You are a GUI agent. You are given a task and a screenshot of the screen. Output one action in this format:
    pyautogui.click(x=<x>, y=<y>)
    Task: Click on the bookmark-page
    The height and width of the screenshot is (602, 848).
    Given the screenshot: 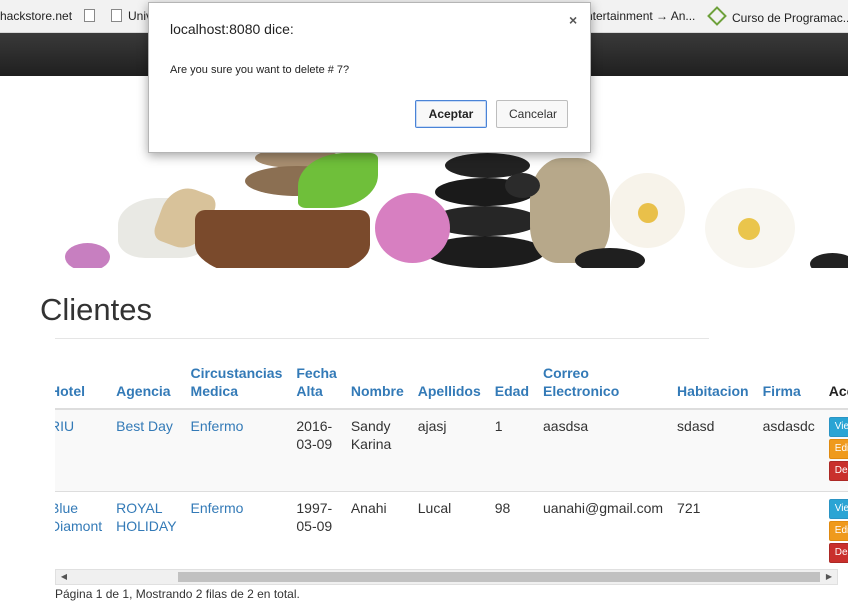 What is the action you would take?
    pyautogui.click(x=92, y=16)
    